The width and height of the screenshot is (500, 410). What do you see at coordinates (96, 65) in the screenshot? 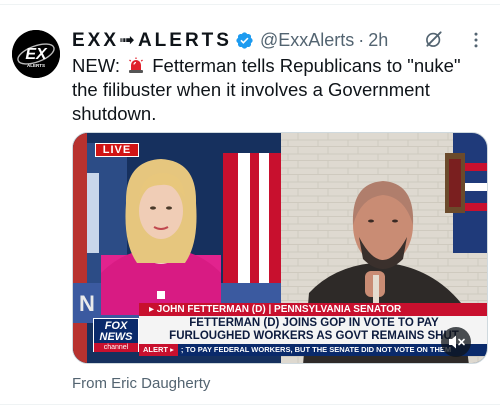
I see `tweet-text-prefix: NEW:` at bounding box center [96, 65].